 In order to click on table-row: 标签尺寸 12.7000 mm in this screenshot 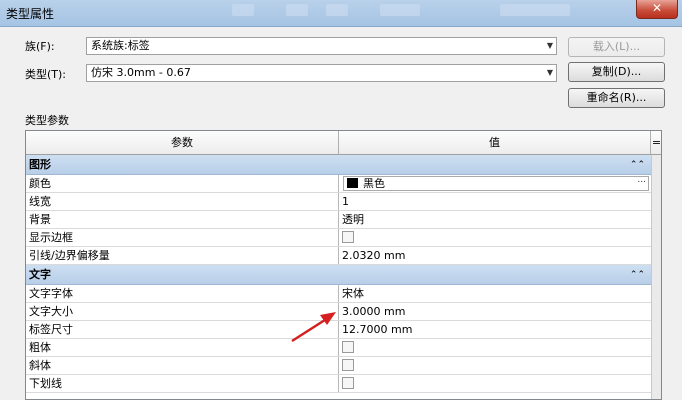, I will do `click(338, 330)`.